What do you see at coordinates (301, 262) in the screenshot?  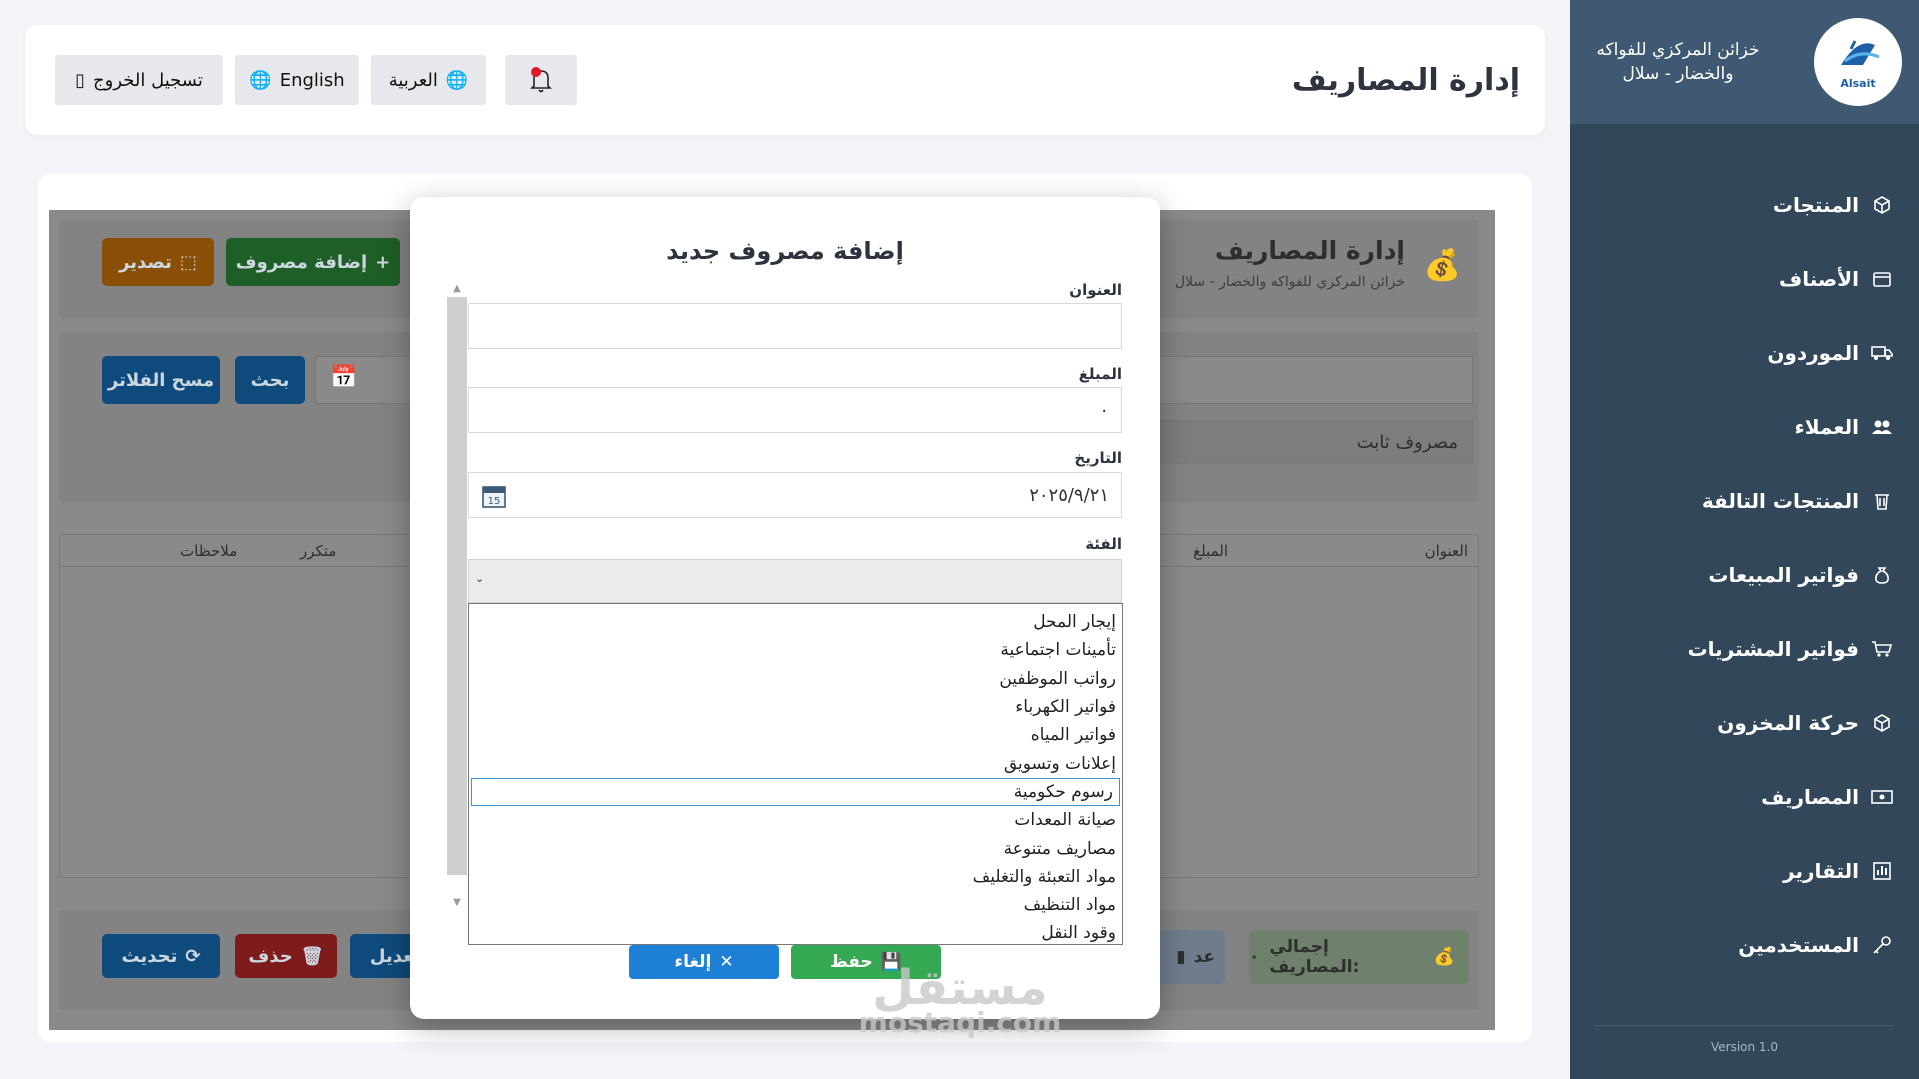 I see `add-expense-label: إضافة مصروف` at bounding box center [301, 262].